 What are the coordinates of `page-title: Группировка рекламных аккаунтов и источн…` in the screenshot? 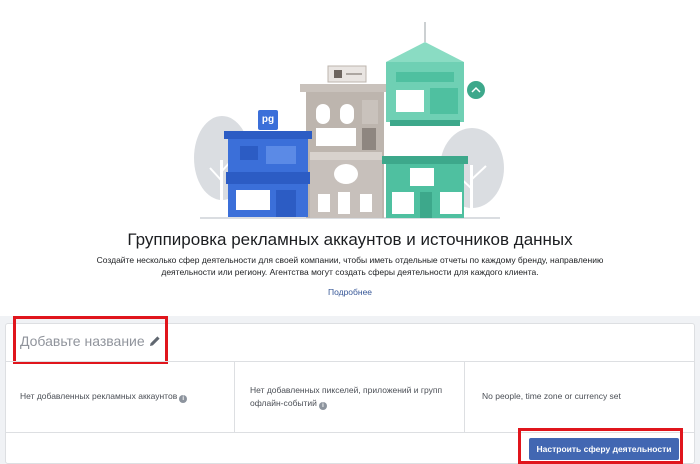 It's located at (350, 239).